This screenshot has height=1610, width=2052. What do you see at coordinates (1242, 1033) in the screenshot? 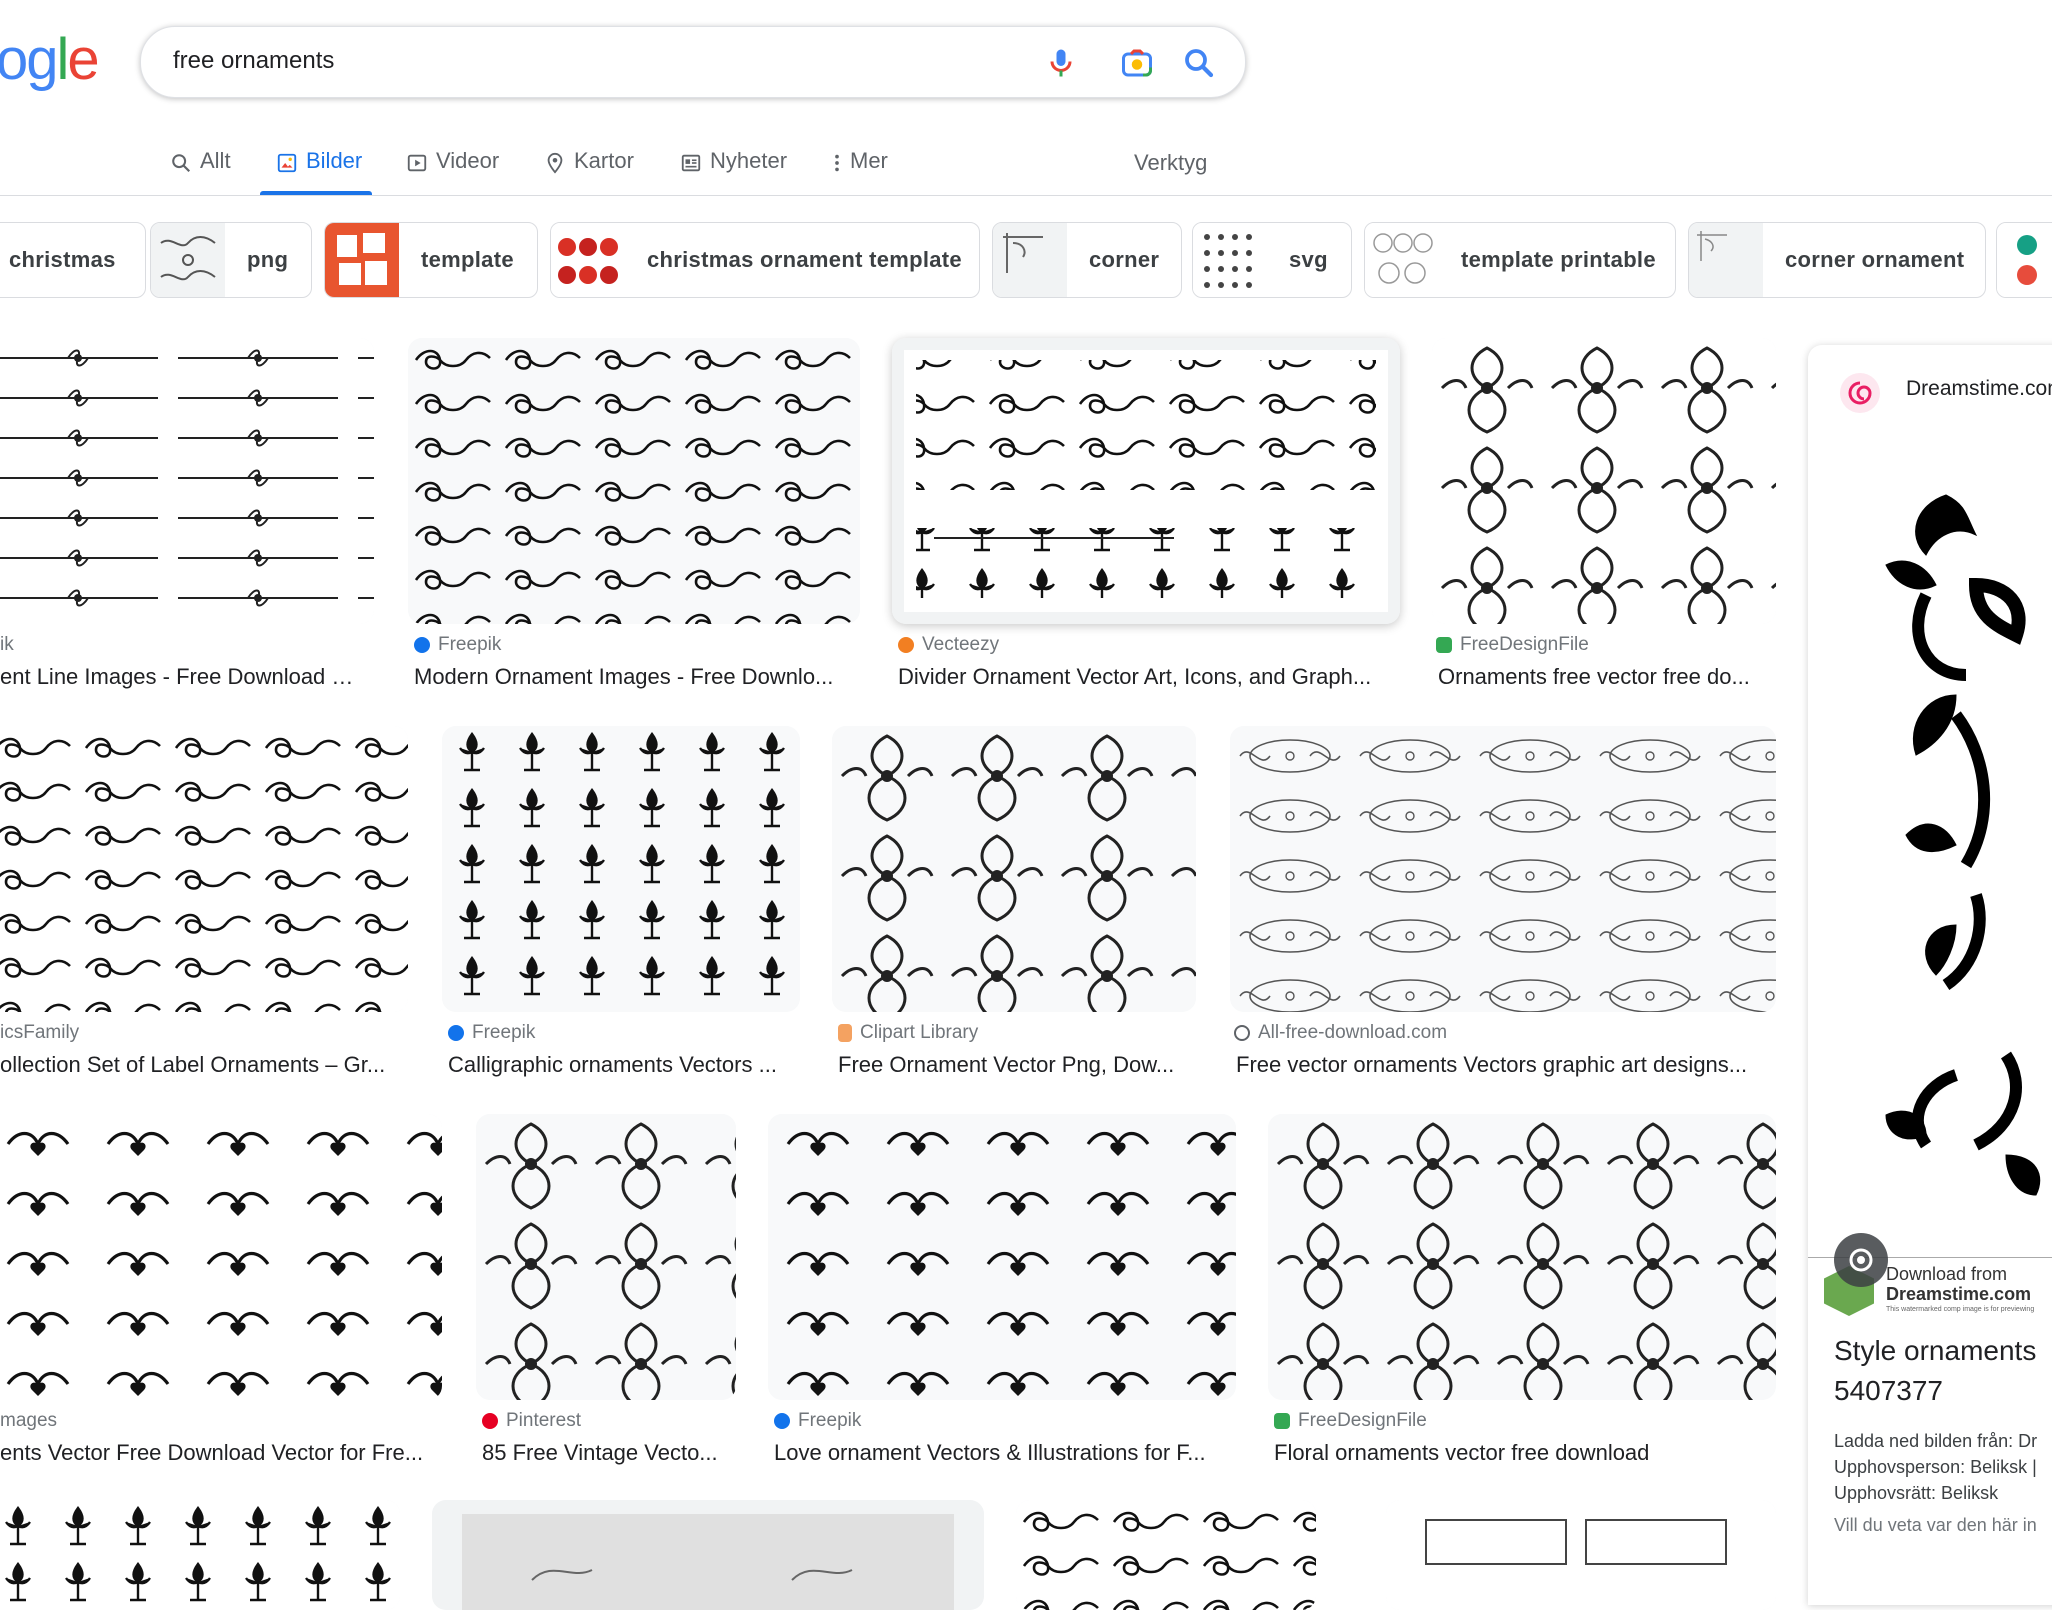
I see `download-circle-icon` at bounding box center [1242, 1033].